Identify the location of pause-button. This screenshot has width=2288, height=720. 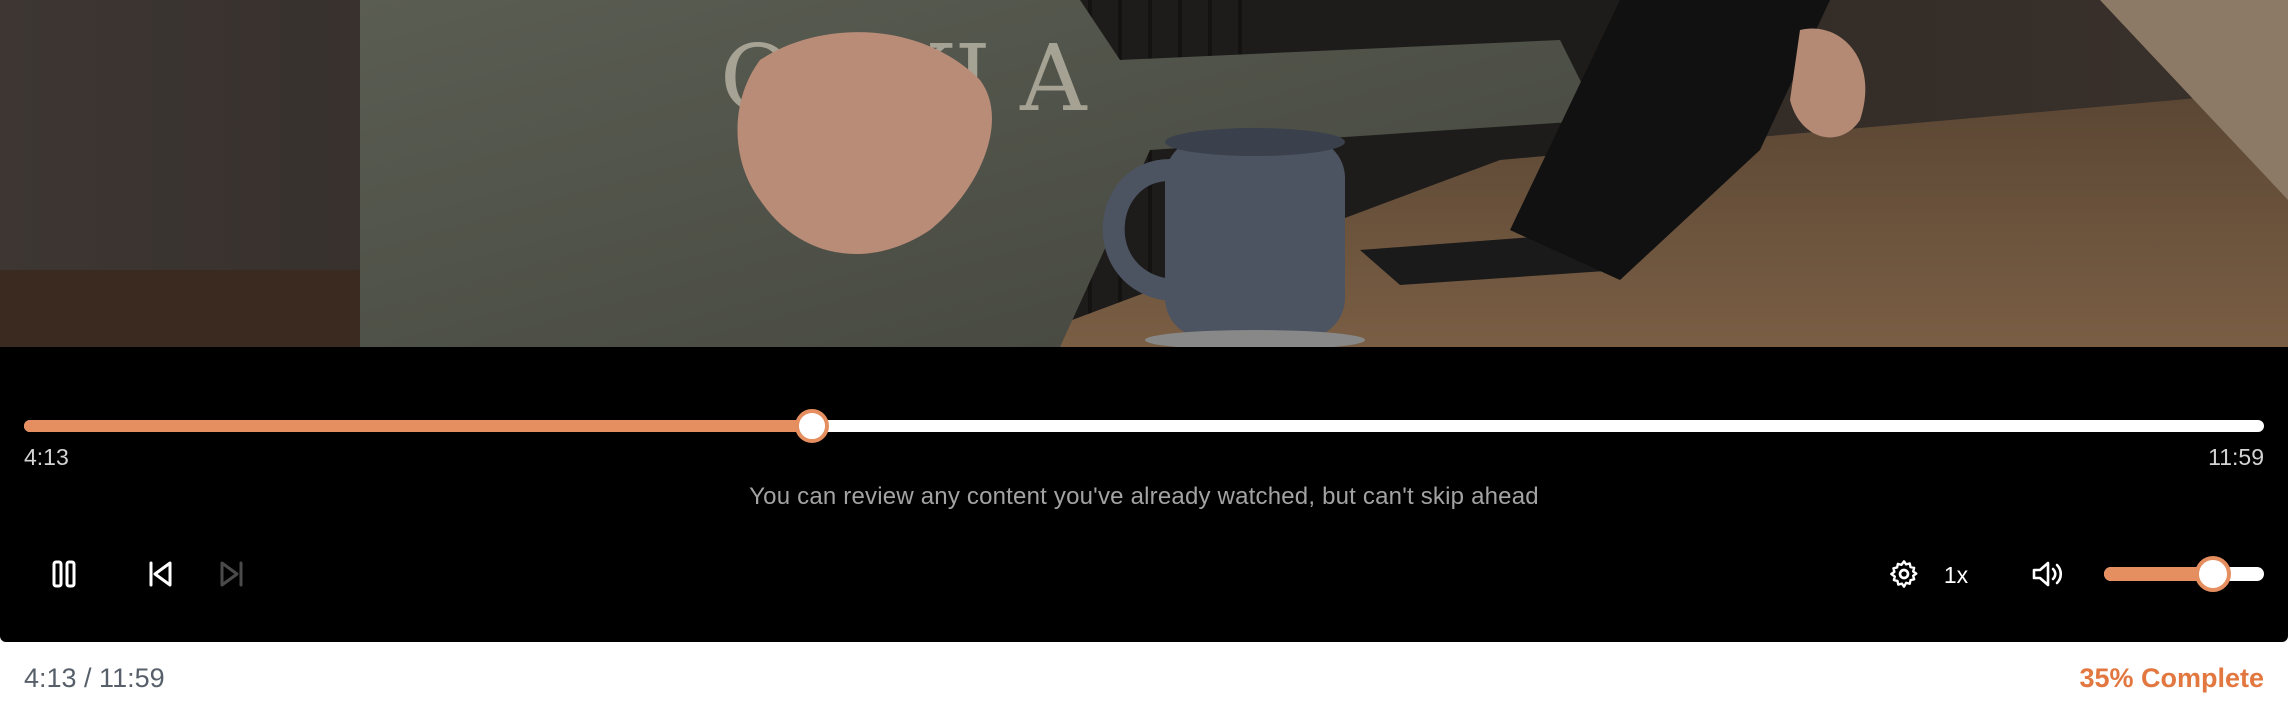
(64, 574).